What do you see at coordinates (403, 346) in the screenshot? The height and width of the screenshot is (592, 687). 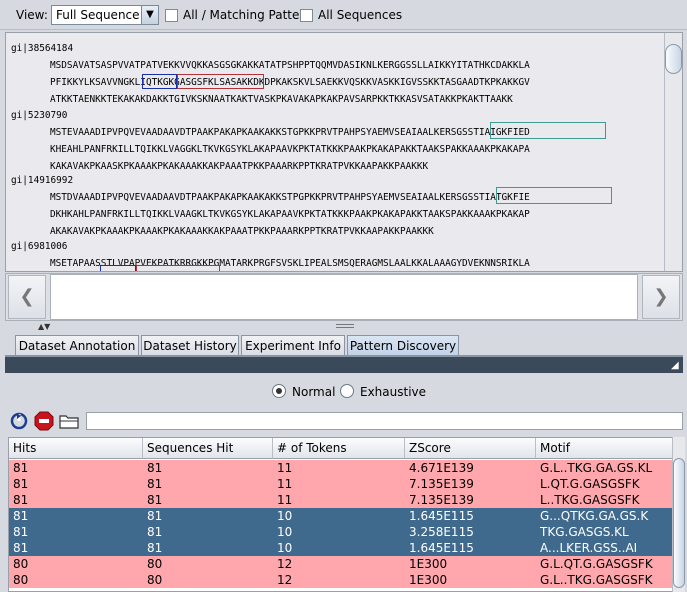 I see `tab-pattern-discovery: Pattern Discovery` at bounding box center [403, 346].